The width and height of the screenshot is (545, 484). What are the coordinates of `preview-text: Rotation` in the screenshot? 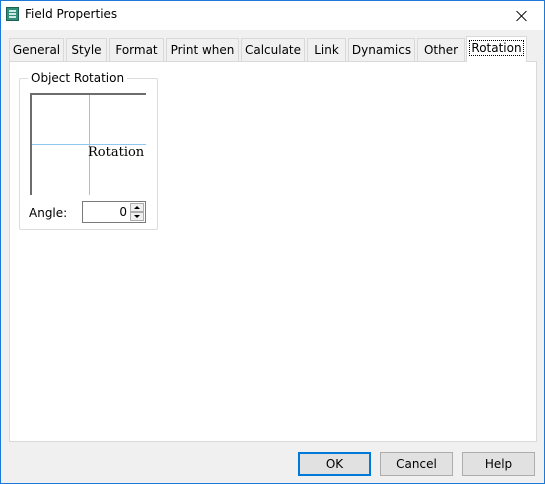 It's located at (116, 152).